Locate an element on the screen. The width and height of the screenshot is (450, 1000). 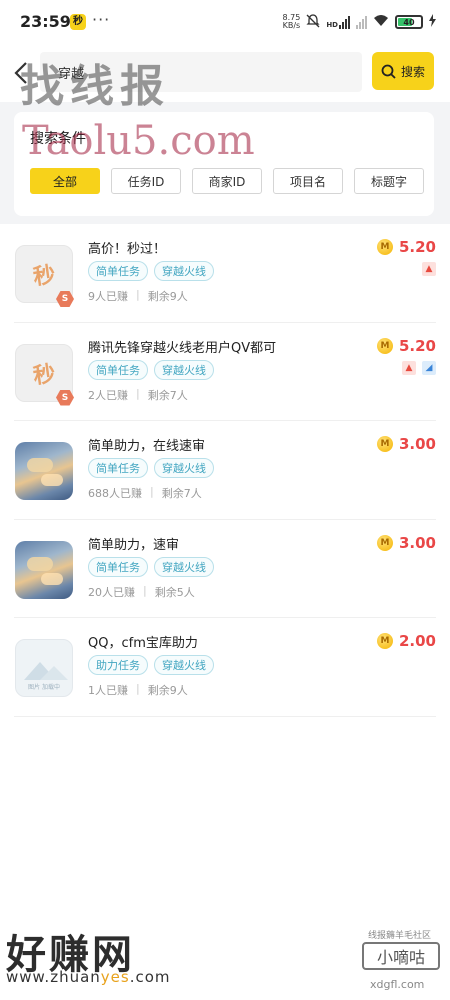
watermark-xdg-tagline: 线报薅羊毛社区 is located at coordinates (400, 936).